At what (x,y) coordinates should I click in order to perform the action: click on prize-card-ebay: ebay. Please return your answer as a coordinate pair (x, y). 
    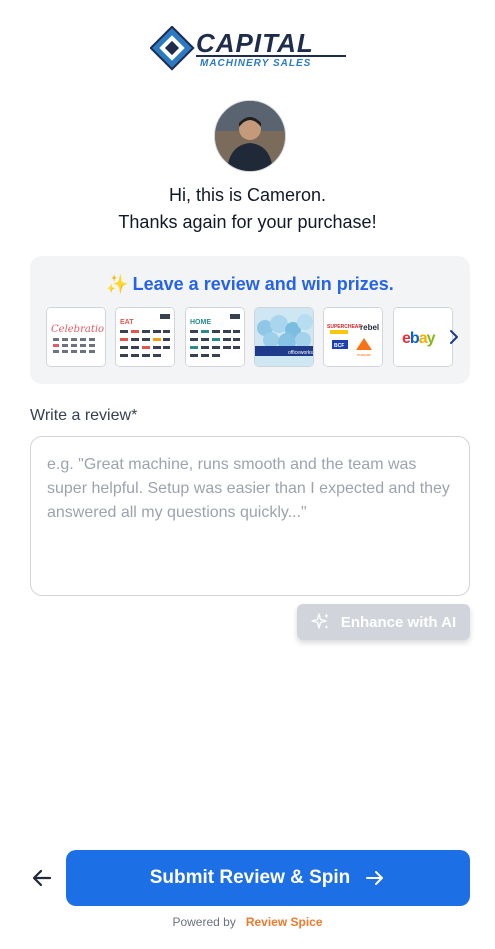
    Looking at the image, I should click on (423, 337).